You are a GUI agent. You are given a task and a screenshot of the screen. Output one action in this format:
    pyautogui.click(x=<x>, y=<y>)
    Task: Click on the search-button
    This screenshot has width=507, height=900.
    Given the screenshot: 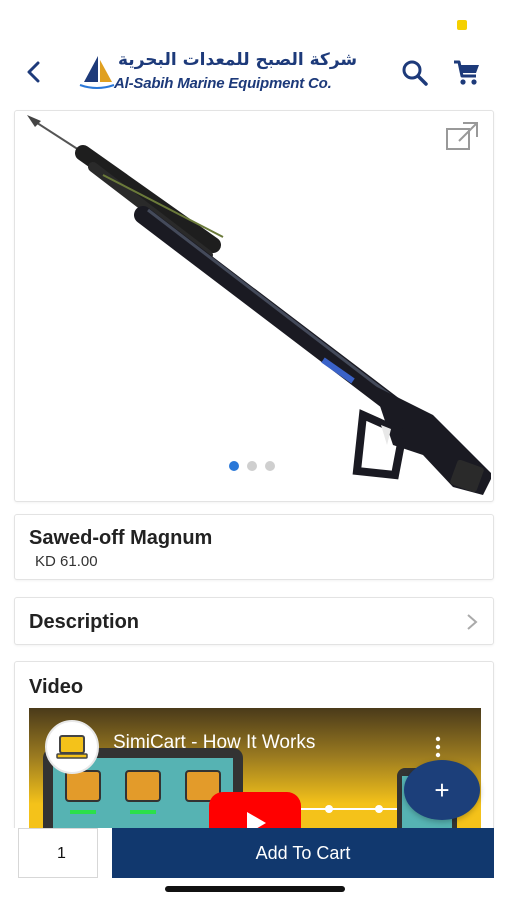 What is the action you would take?
    pyautogui.click(x=415, y=73)
    